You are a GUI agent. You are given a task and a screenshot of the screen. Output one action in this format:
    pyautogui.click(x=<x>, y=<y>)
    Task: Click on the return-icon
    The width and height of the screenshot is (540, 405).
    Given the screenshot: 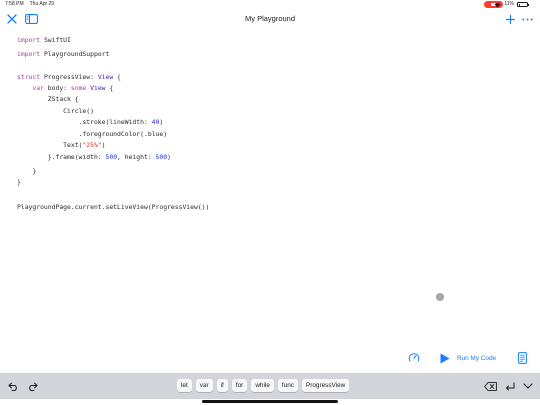 What is the action you would take?
    pyautogui.click(x=510, y=385)
    